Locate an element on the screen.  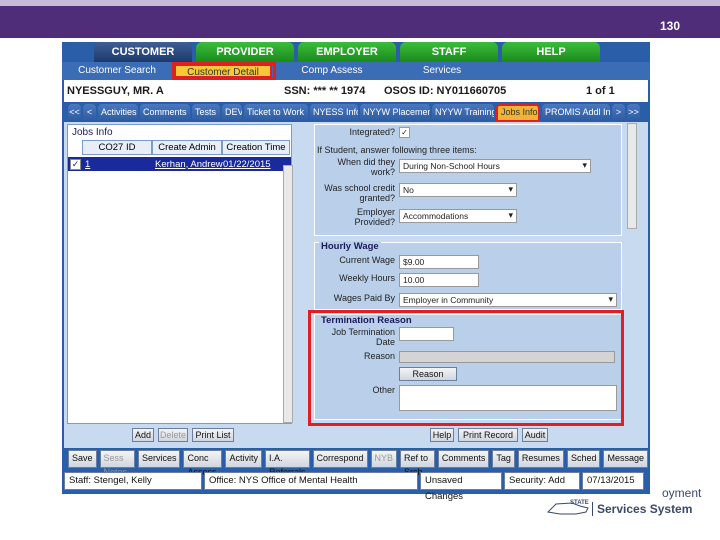
school-credit-select: No is located at coordinates (458, 190).